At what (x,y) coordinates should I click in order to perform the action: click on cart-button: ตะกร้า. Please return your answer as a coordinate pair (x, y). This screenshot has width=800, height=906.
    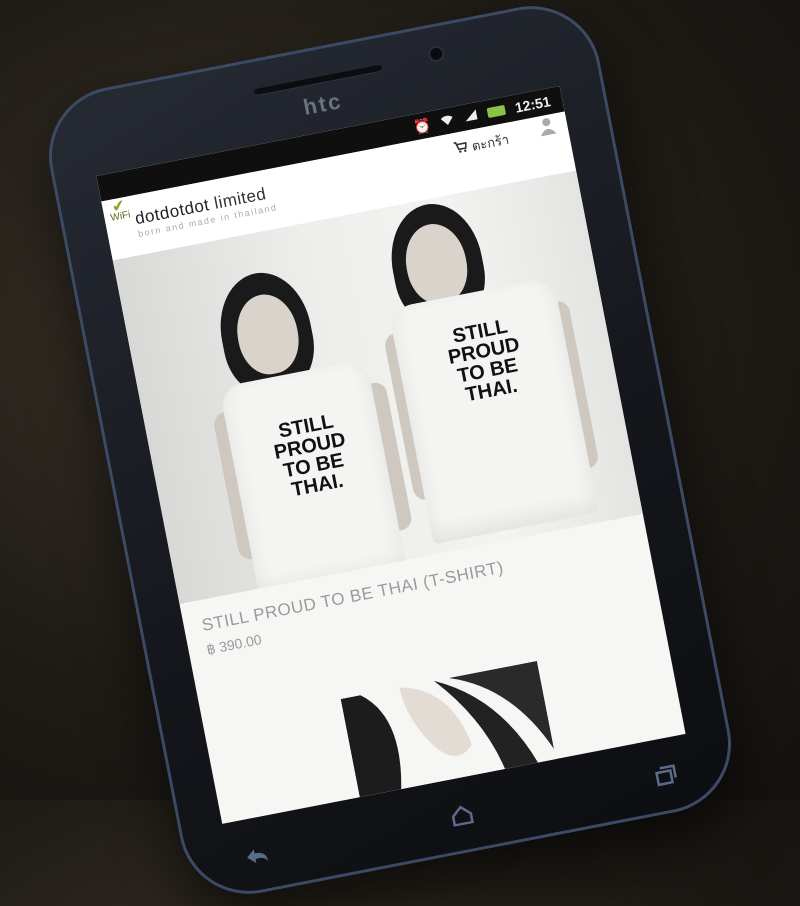
    Looking at the image, I should click on (481, 144).